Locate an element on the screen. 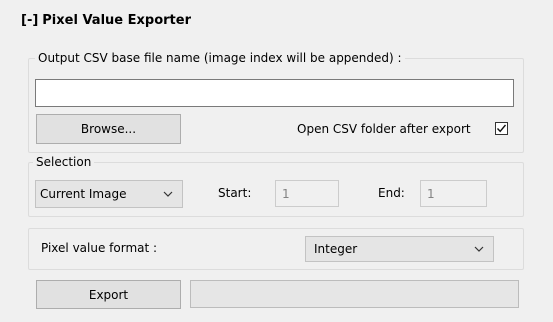 This screenshot has width=553, height=322. selection-mode-value: Current Image is located at coordinates (83, 194).